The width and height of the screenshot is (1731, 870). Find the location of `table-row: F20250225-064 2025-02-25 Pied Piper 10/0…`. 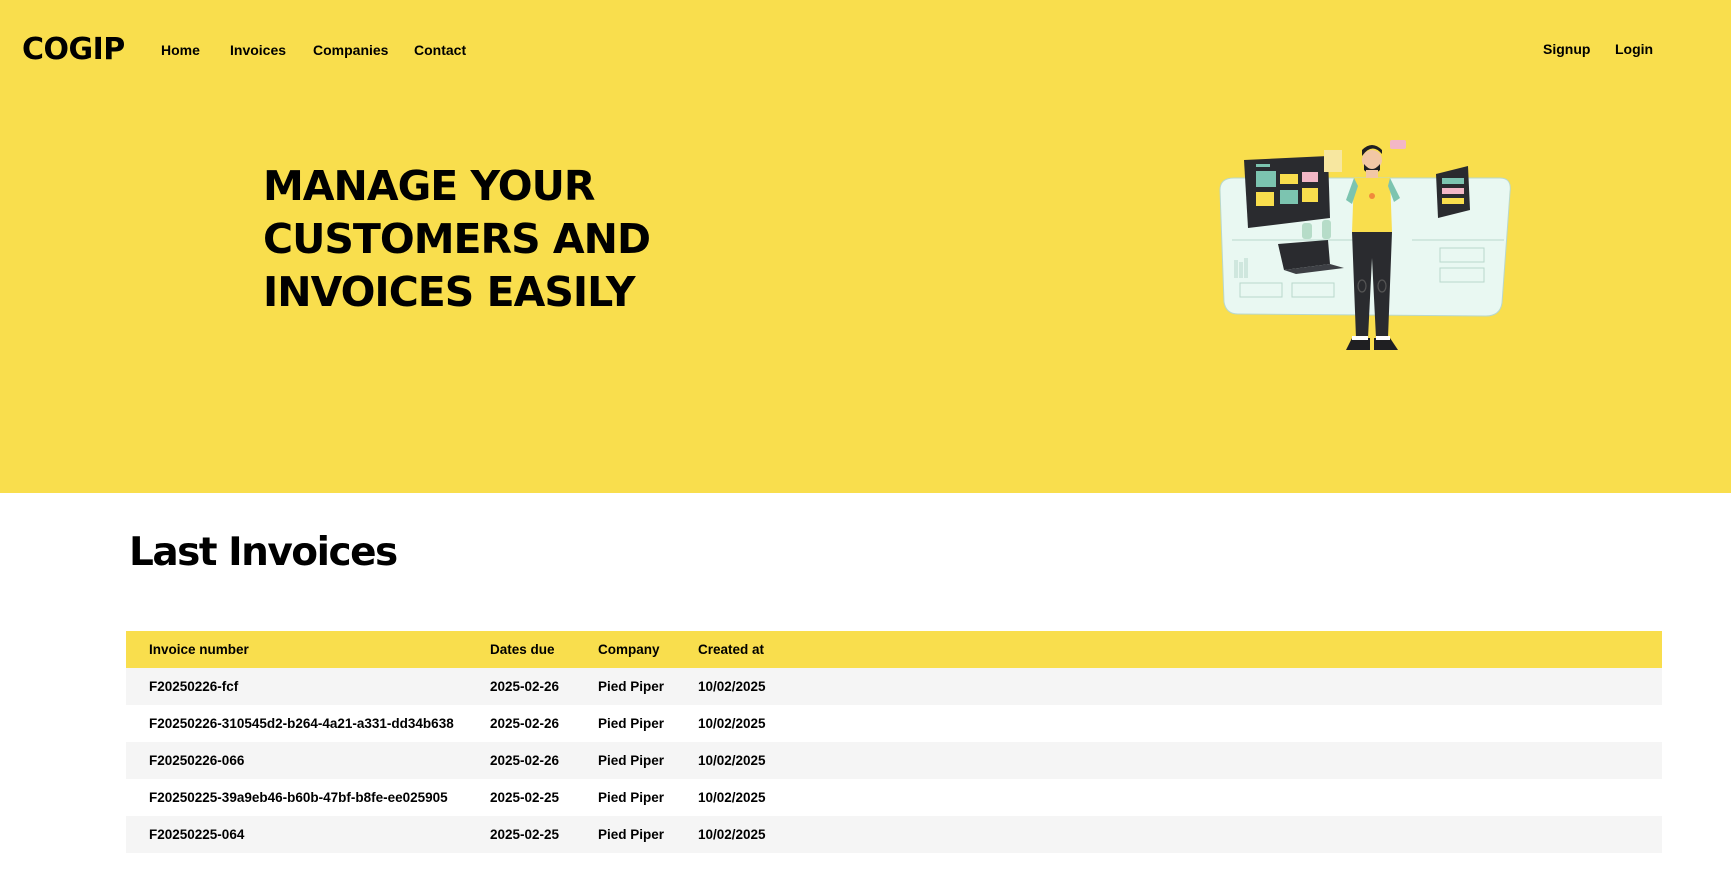

table-row: F20250225-064 2025-02-25 Pied Piper 10/0… is located at coordinates (894, 834).